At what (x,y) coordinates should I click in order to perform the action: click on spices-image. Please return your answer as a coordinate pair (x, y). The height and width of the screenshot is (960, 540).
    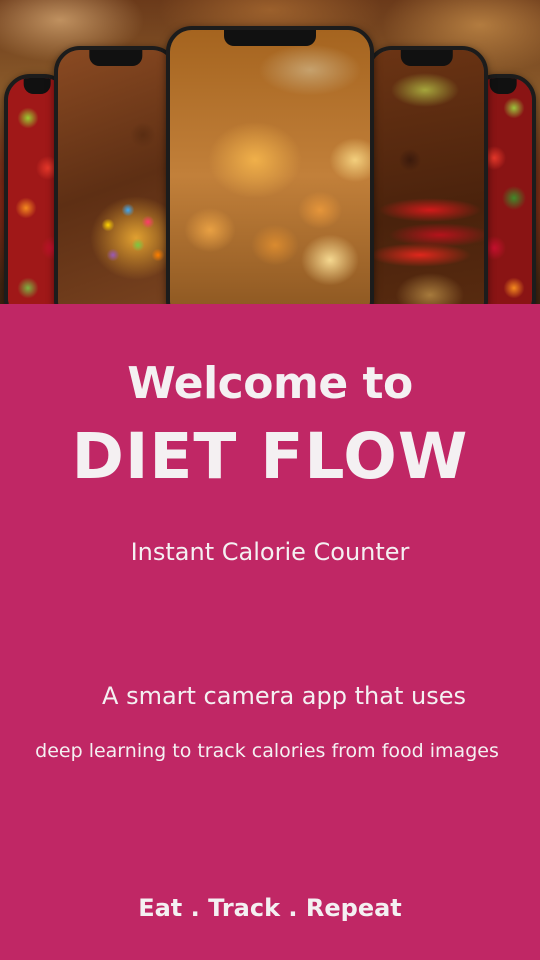
    Looking at the image, I should click on (427, 177).